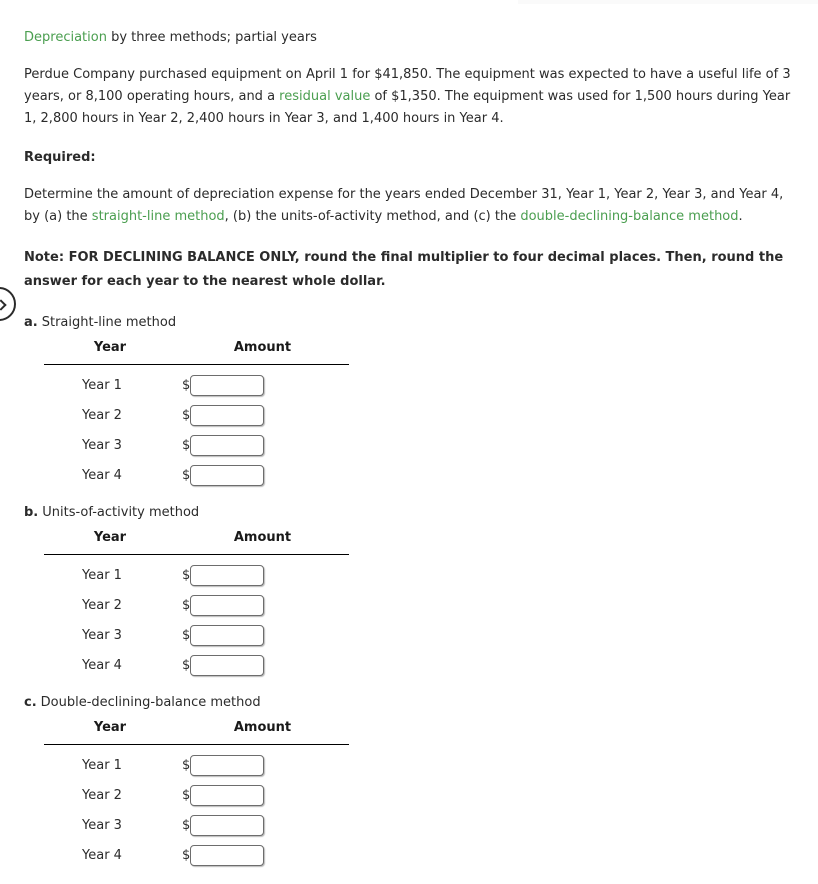 This screenshot has width=818, height=884. What do you see at coordinates (102, 575) in the screenshot?
I see `year-label: Year 1` at bounding box center [102, 575].